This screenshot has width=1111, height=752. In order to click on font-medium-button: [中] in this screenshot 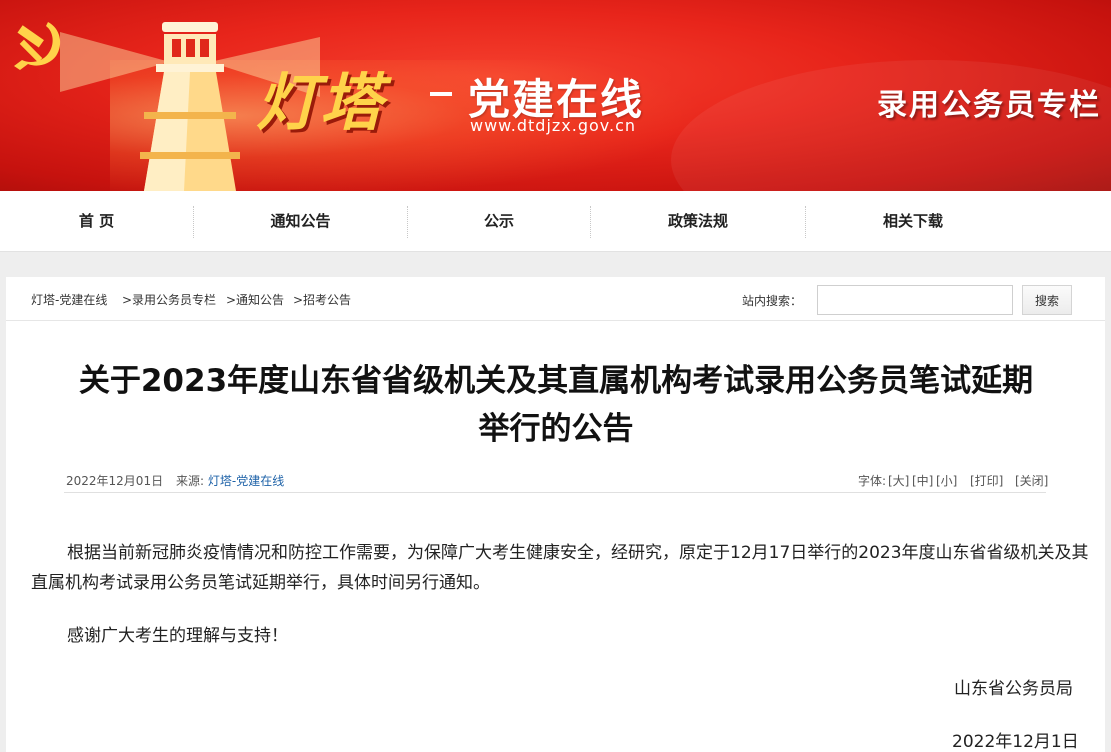, I will do `click(922, 480)`.